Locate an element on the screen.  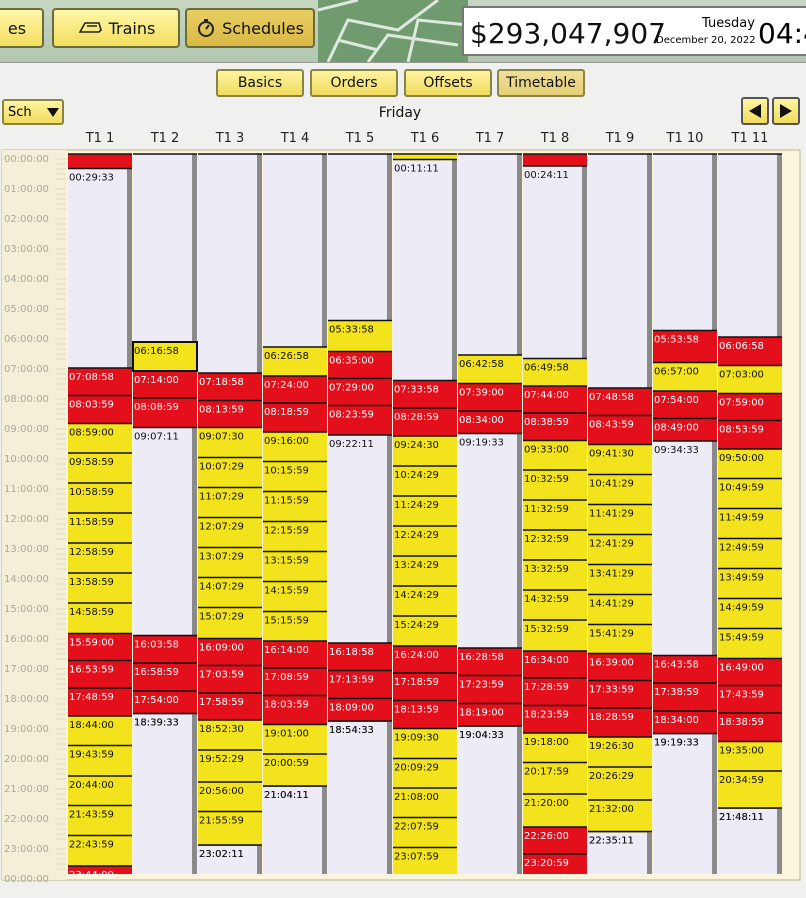
block-time-label: 21:20:00 is located at coordinates (546, 803).